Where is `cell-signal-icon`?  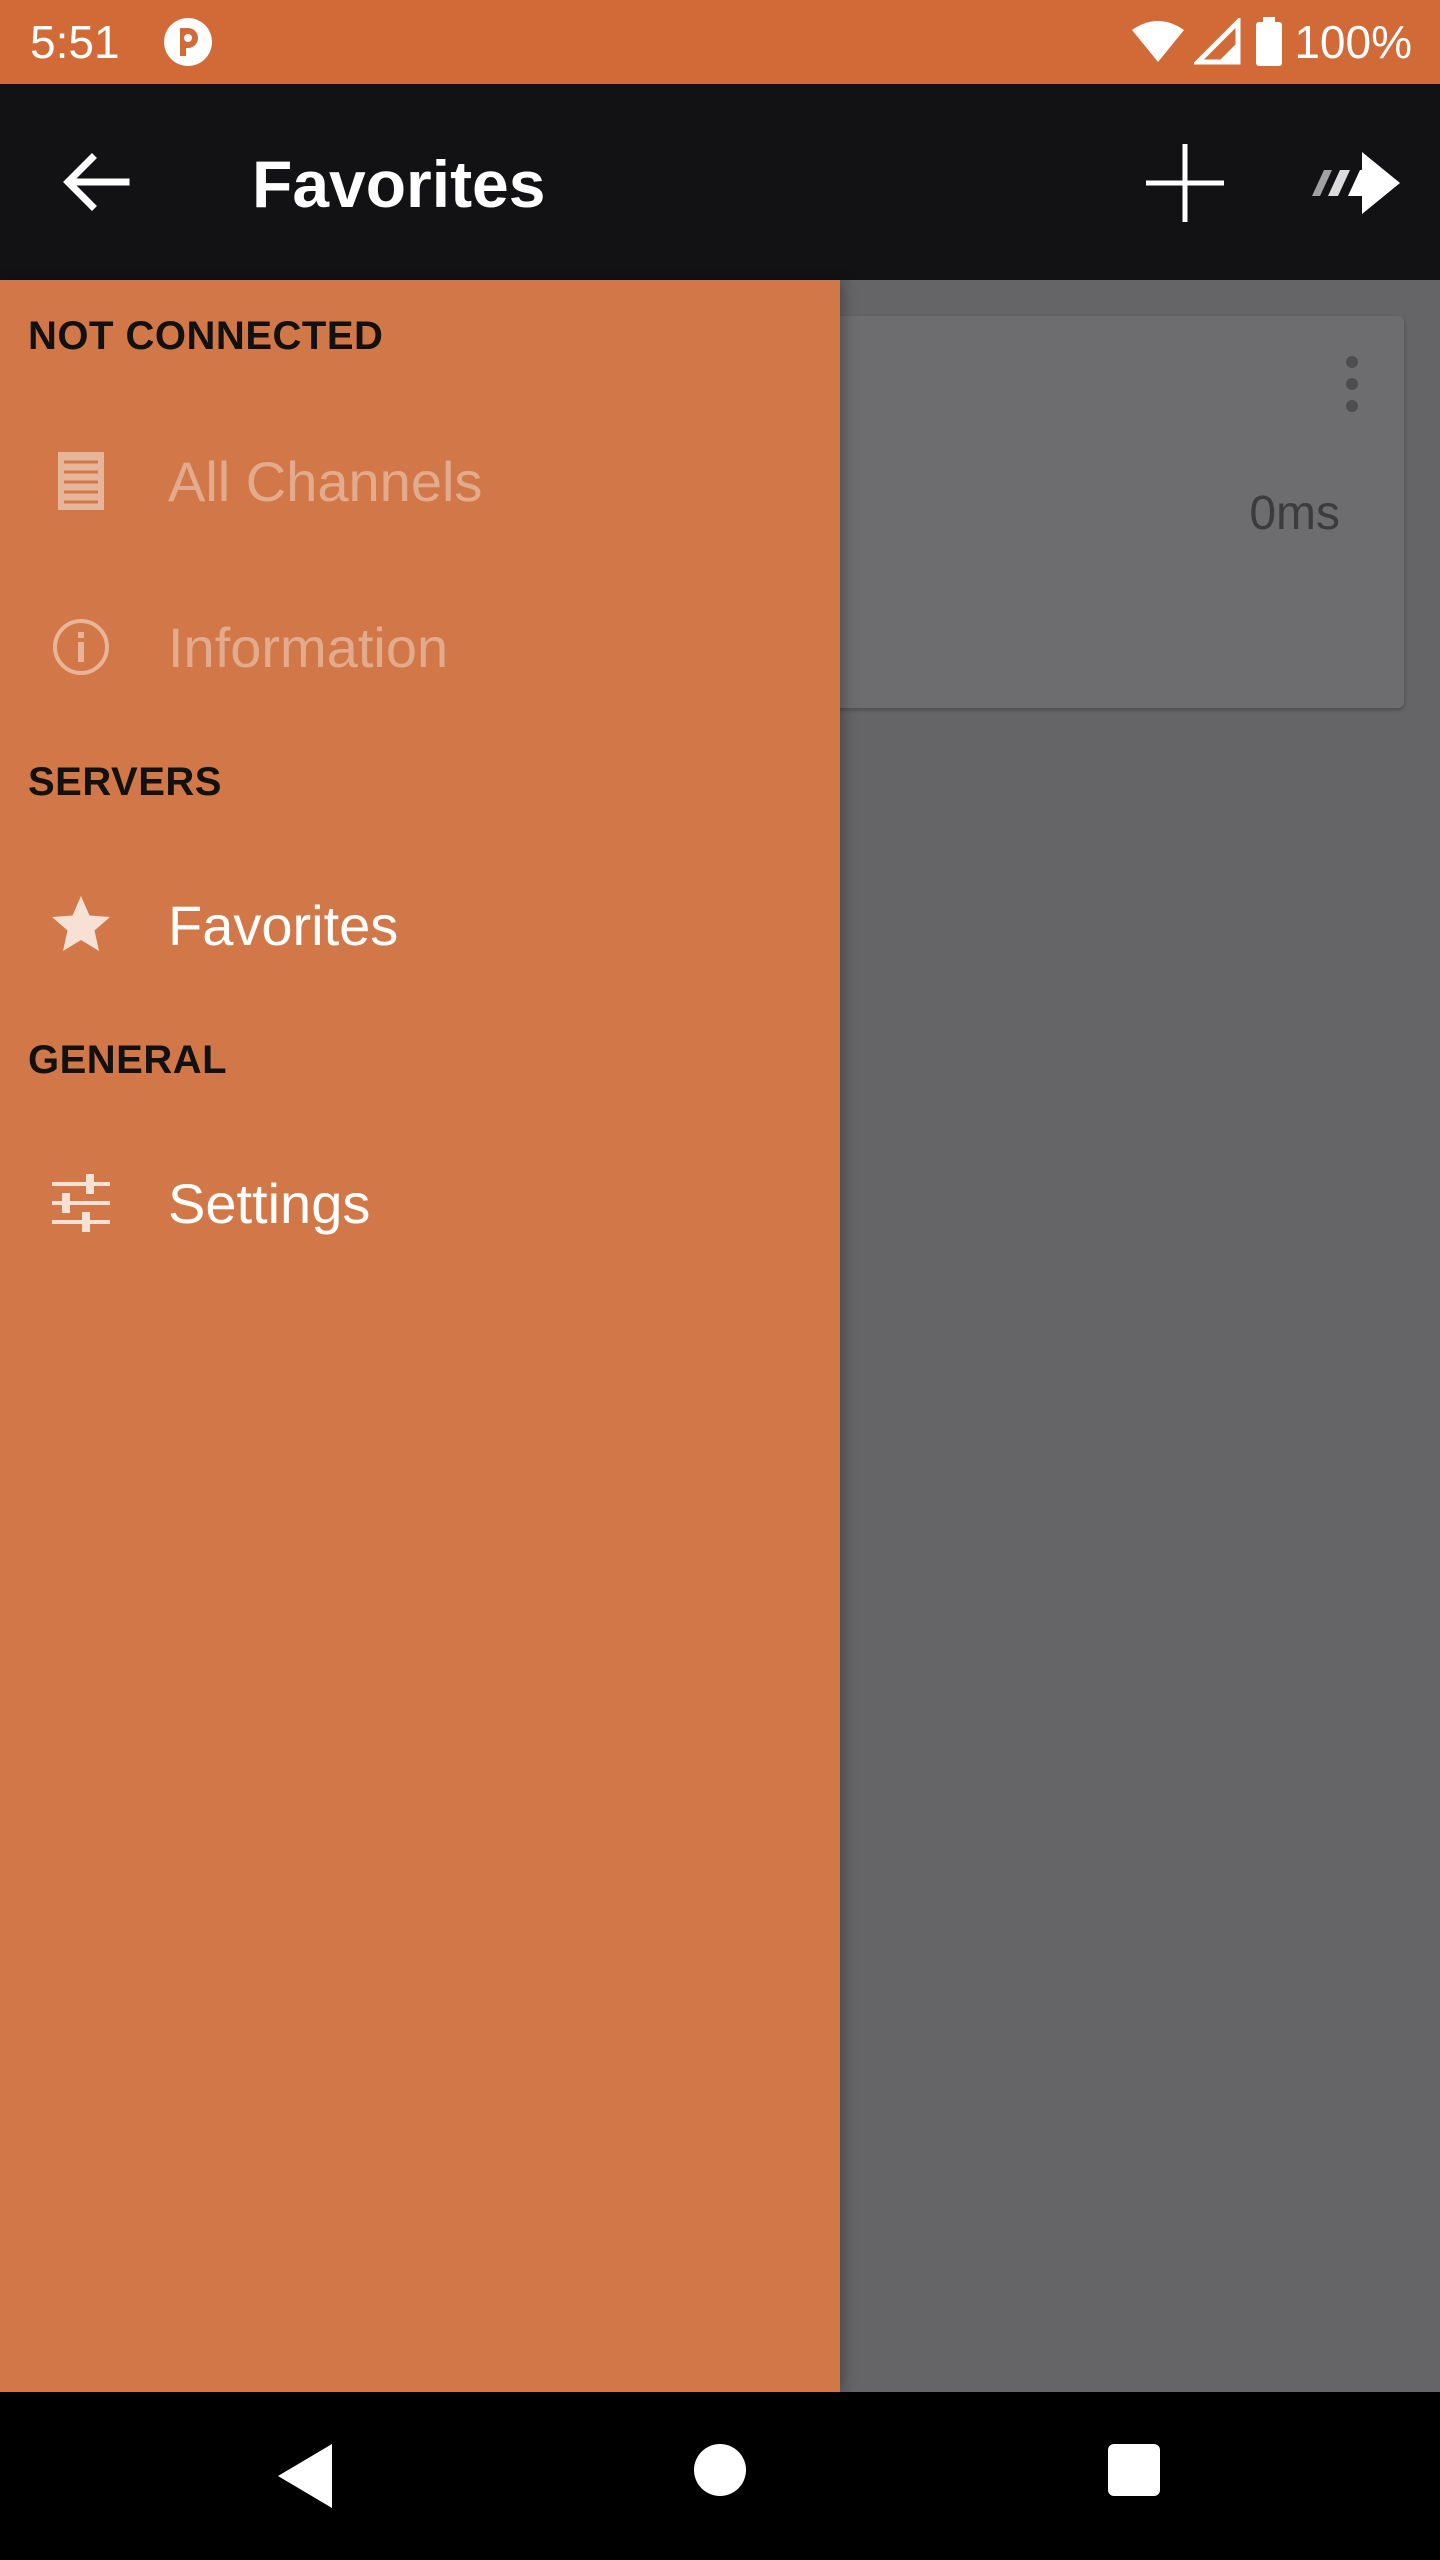 cell-signal-icon is located at coordinates (1217, 41).